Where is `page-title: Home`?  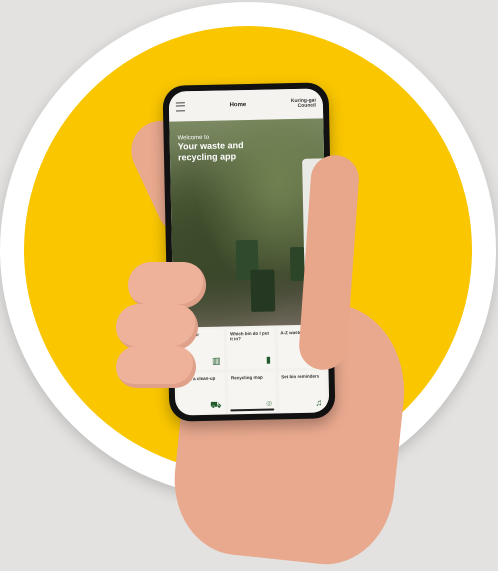 page-title: Home is located at coordinates (238, 105).